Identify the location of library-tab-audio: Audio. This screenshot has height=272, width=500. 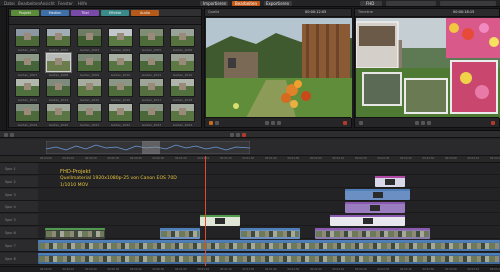
(145, 13).